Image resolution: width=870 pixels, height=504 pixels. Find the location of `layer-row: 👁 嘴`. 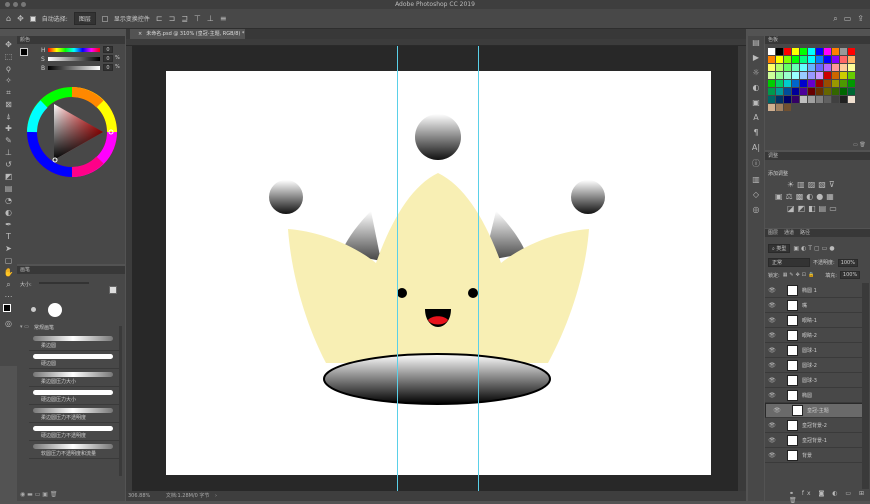

layer-row: 👁 嘴 is located at coordinates (814, 305).